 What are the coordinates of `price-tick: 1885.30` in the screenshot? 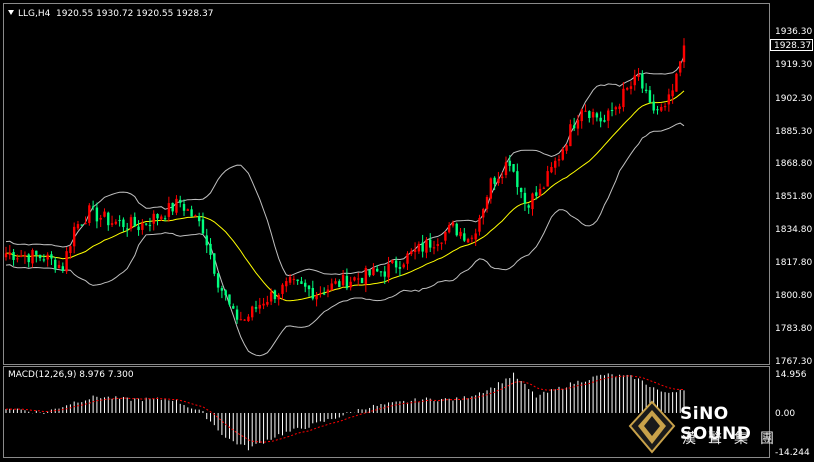 It's located at (793, 132).